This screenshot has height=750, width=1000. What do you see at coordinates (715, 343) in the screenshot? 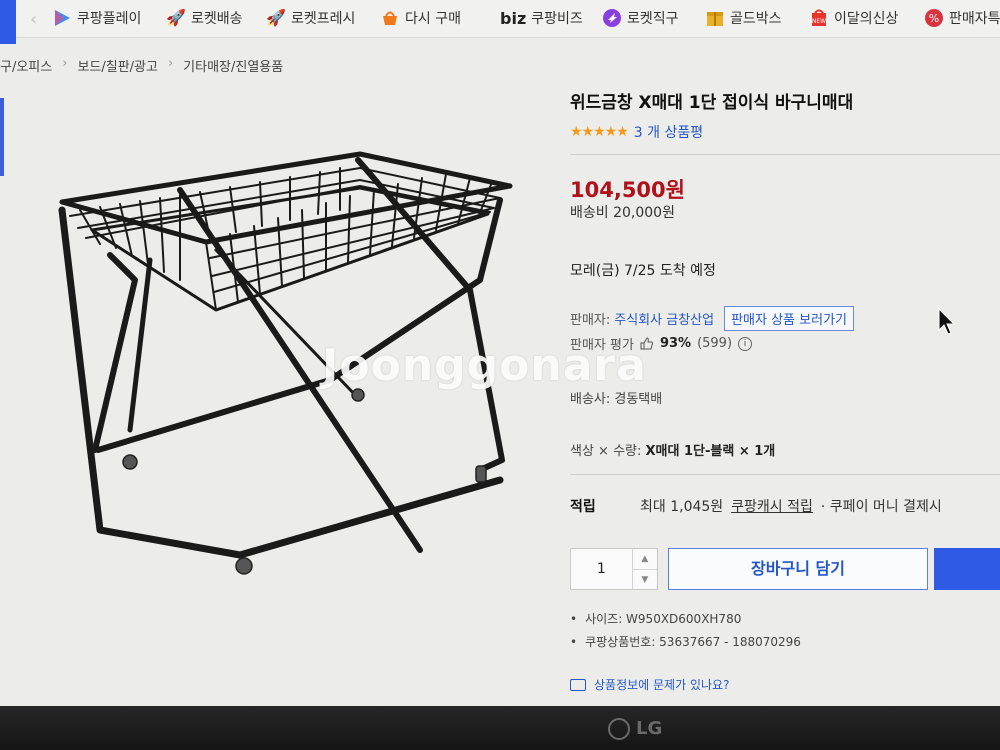
I see `seller-eval-count: (599)` at bounding box center [715, 343].